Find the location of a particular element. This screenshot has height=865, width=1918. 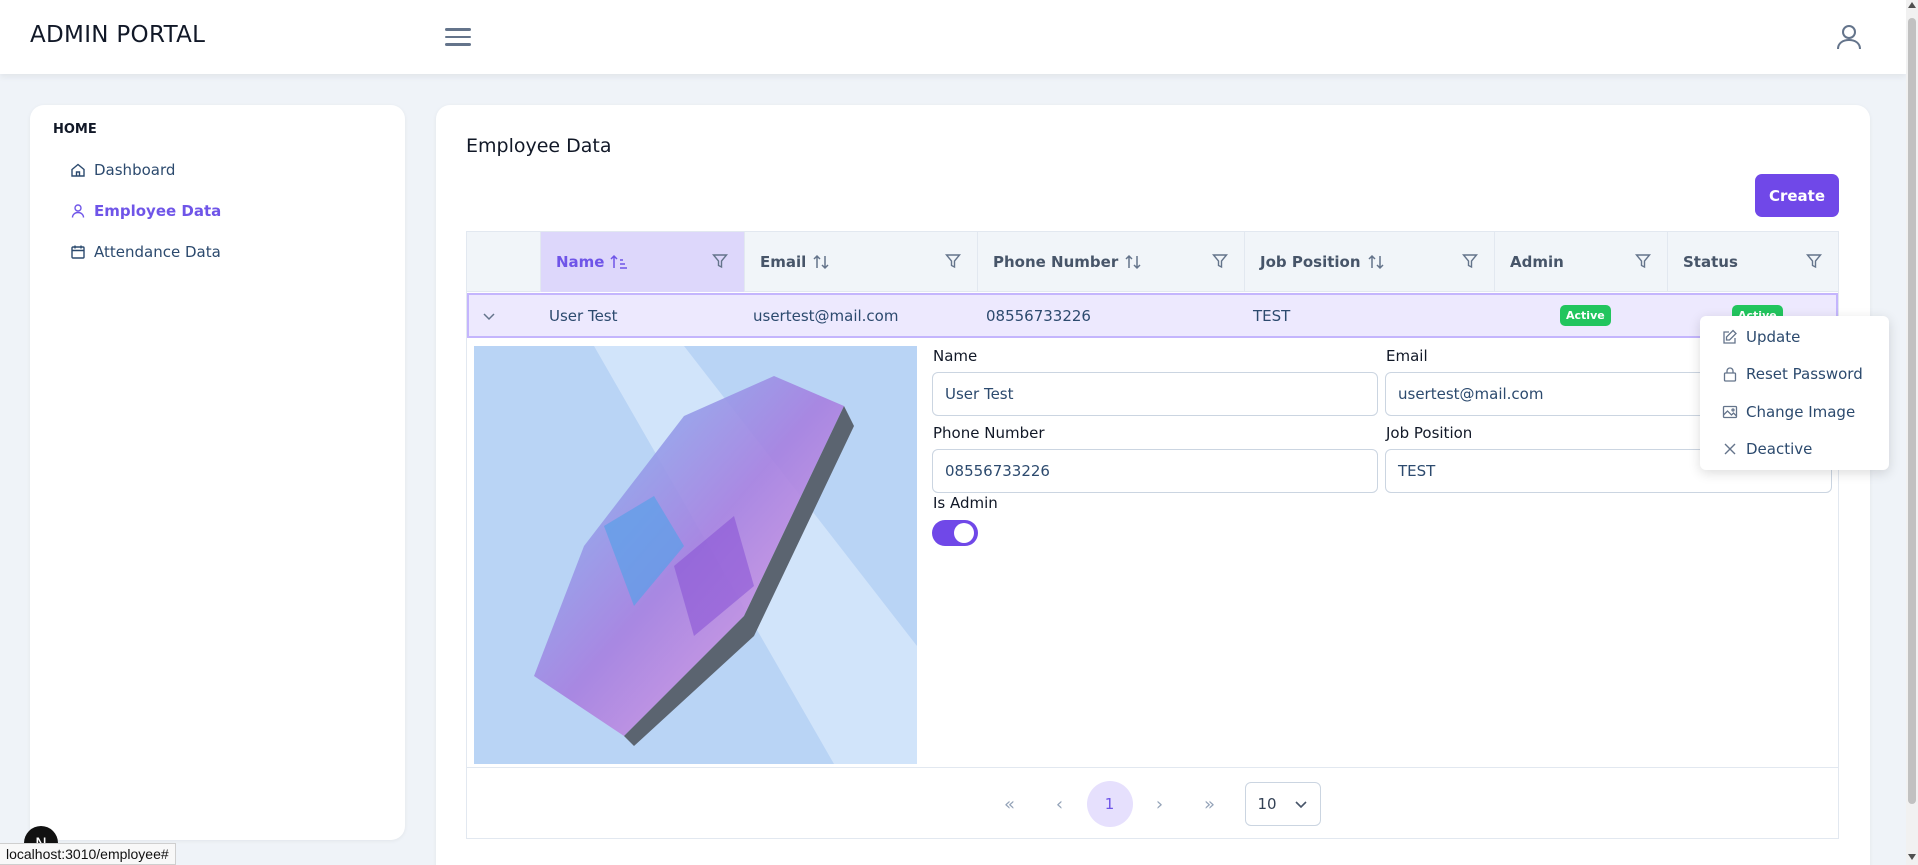

menu-item-change-image: Change Image is located at coordinates (1788, 412).